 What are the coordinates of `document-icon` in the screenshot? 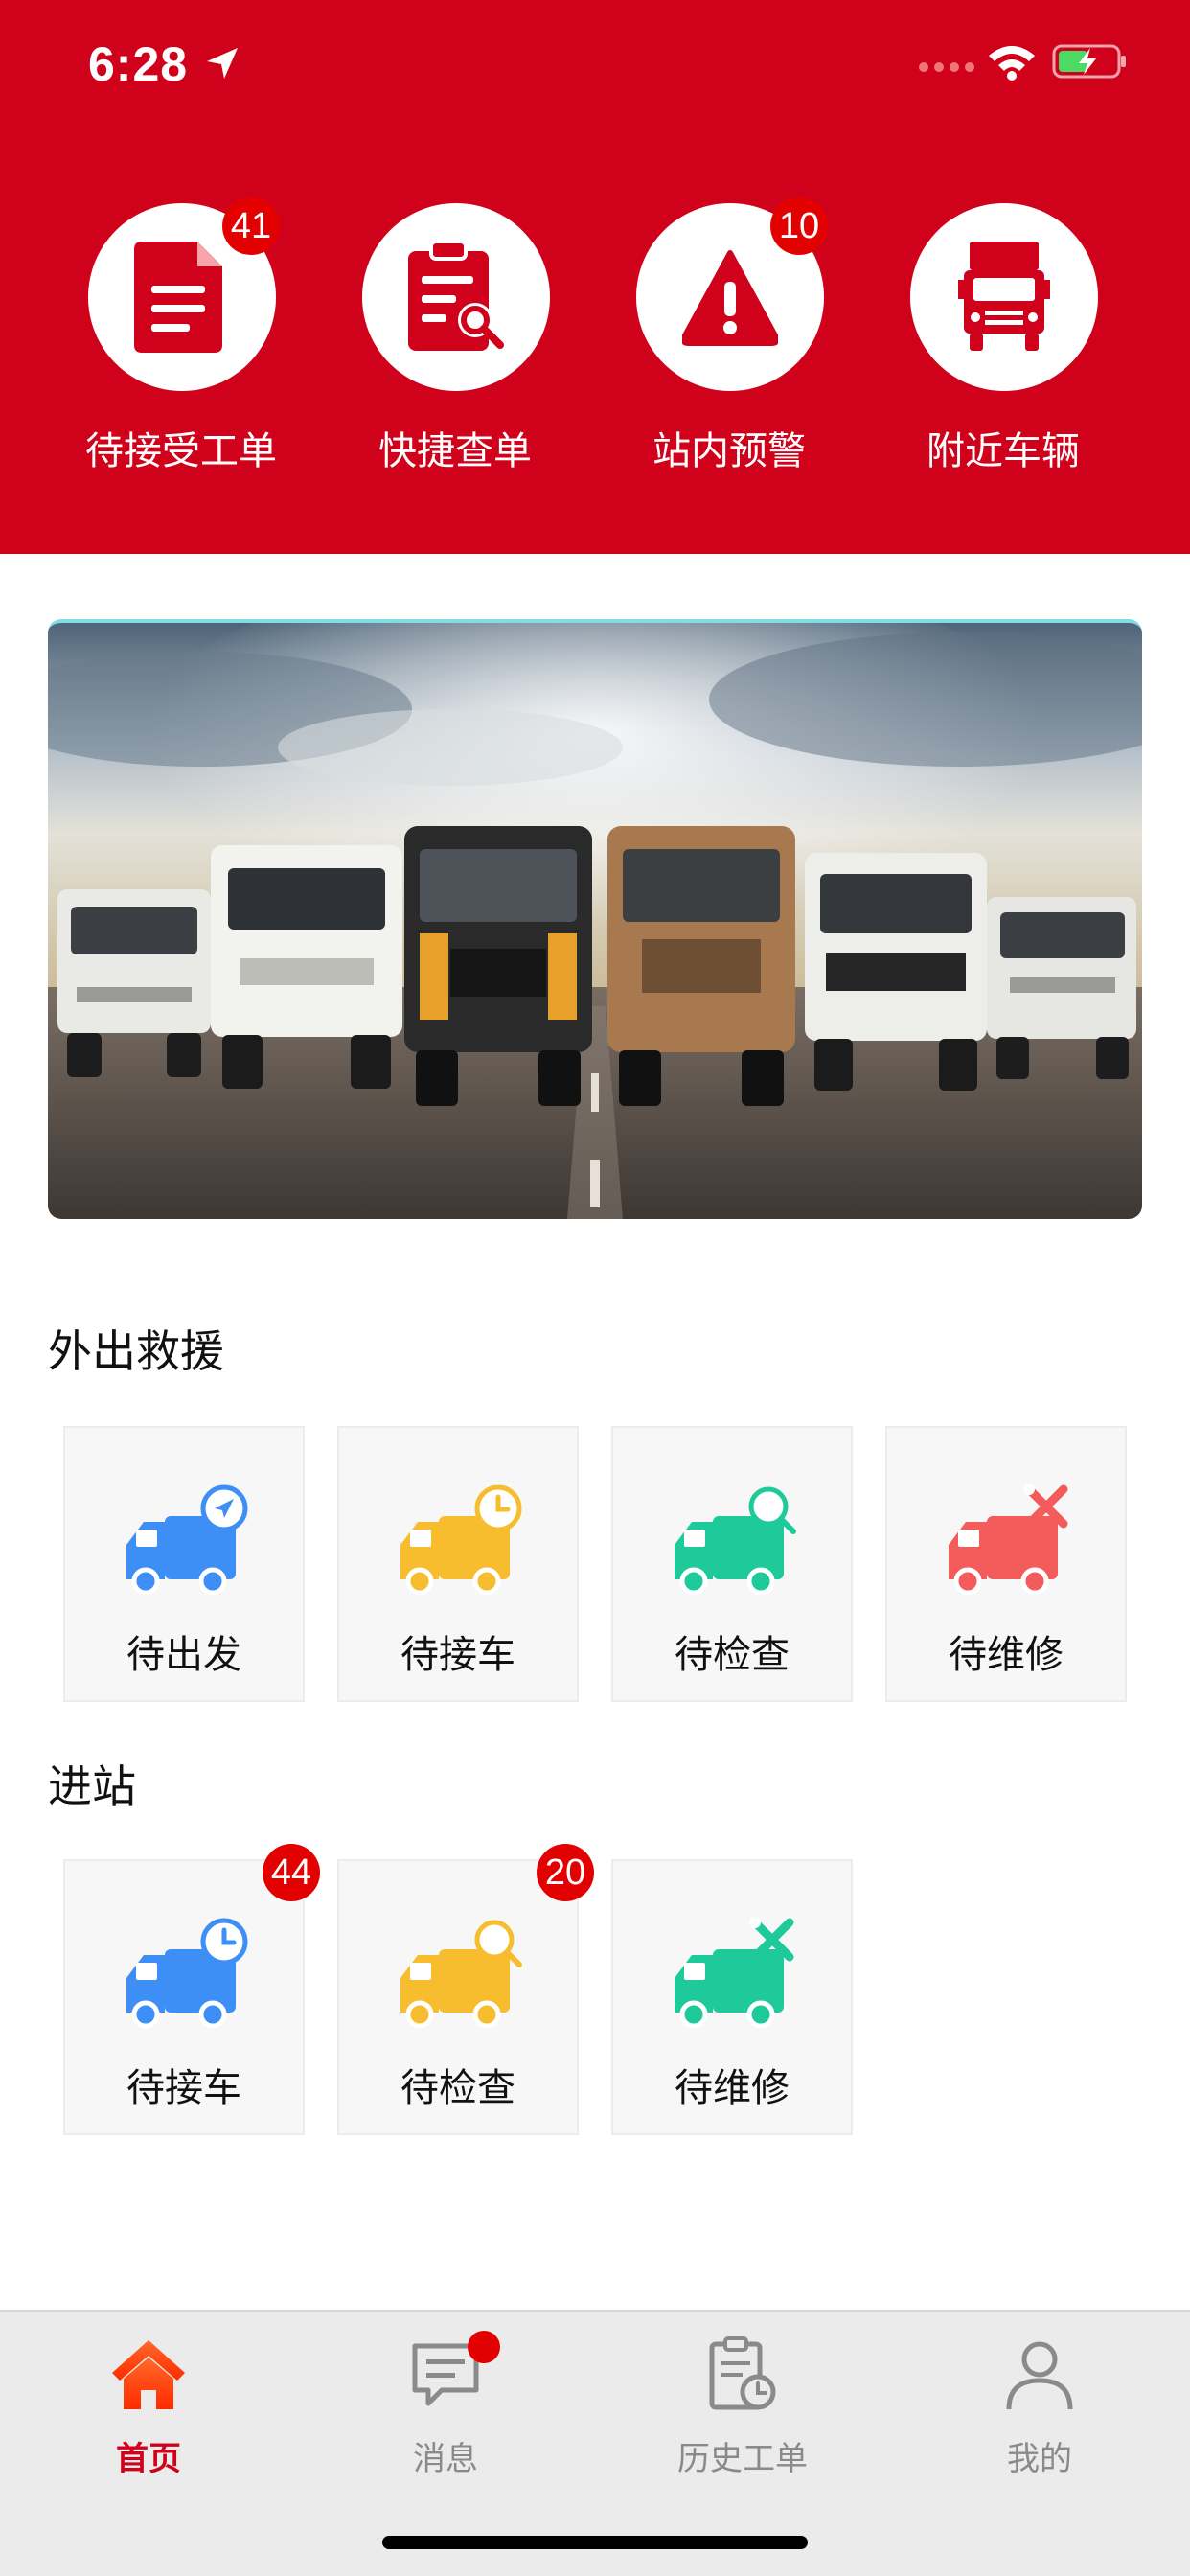 It's located at (178, 297).